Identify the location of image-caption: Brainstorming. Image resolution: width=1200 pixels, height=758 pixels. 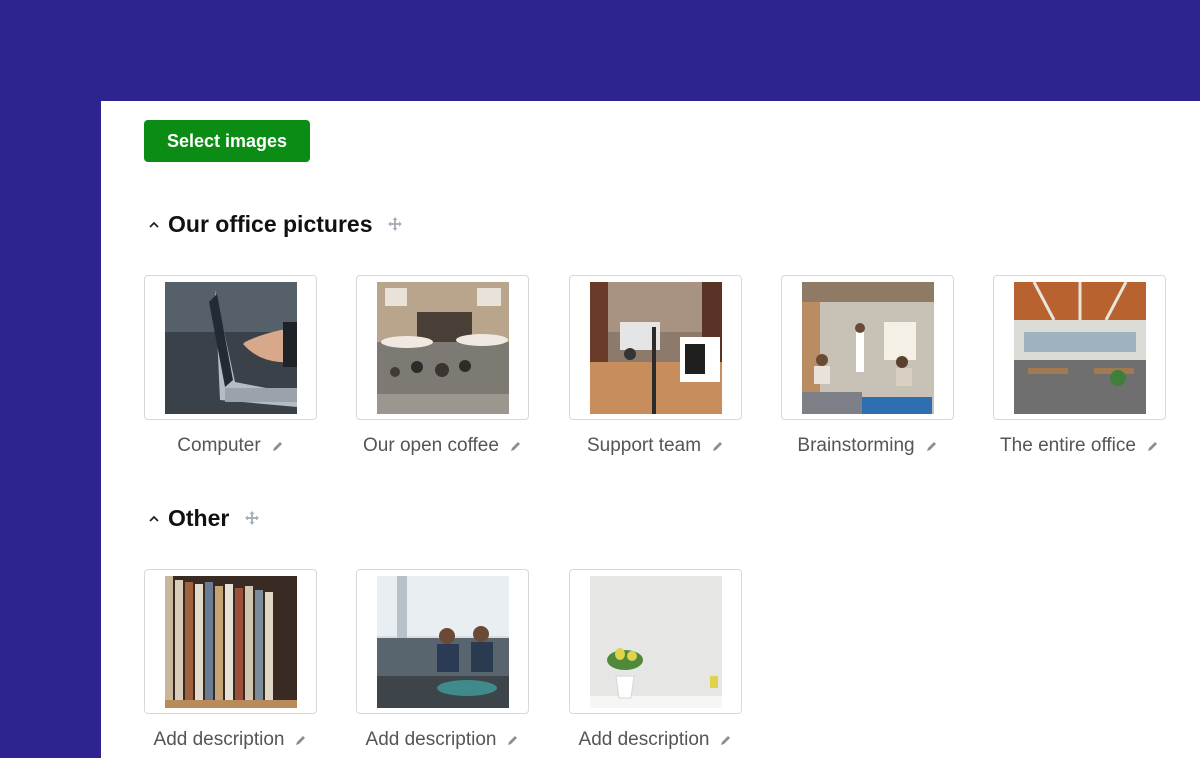
(867, 446).